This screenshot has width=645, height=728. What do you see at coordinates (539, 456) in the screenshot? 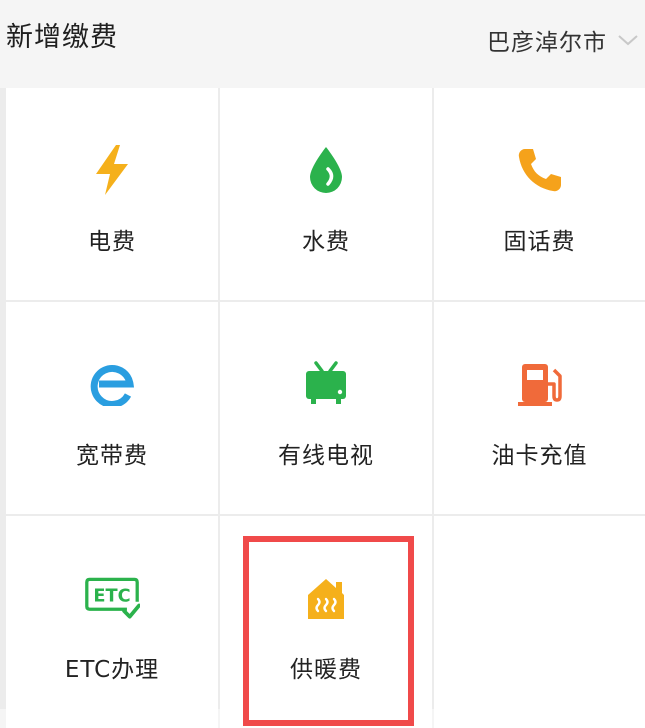
I see `service-label: 油卡充值` at bounding box center [539, 456].